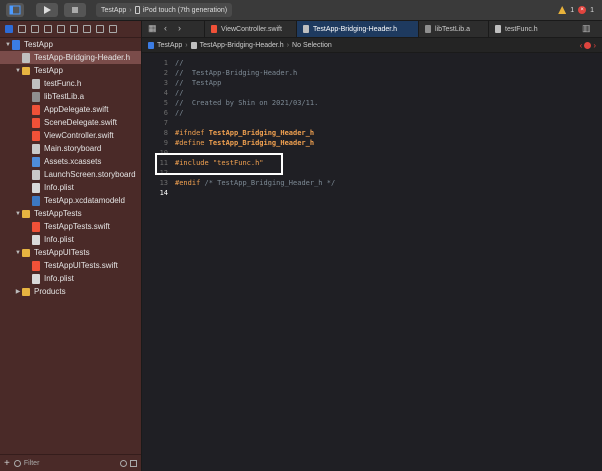 The width and height of the screenshot is (602, 471). Describe the element at coordinates (48, 29) in the screenshot. I see `find-tab-icon` at that location.